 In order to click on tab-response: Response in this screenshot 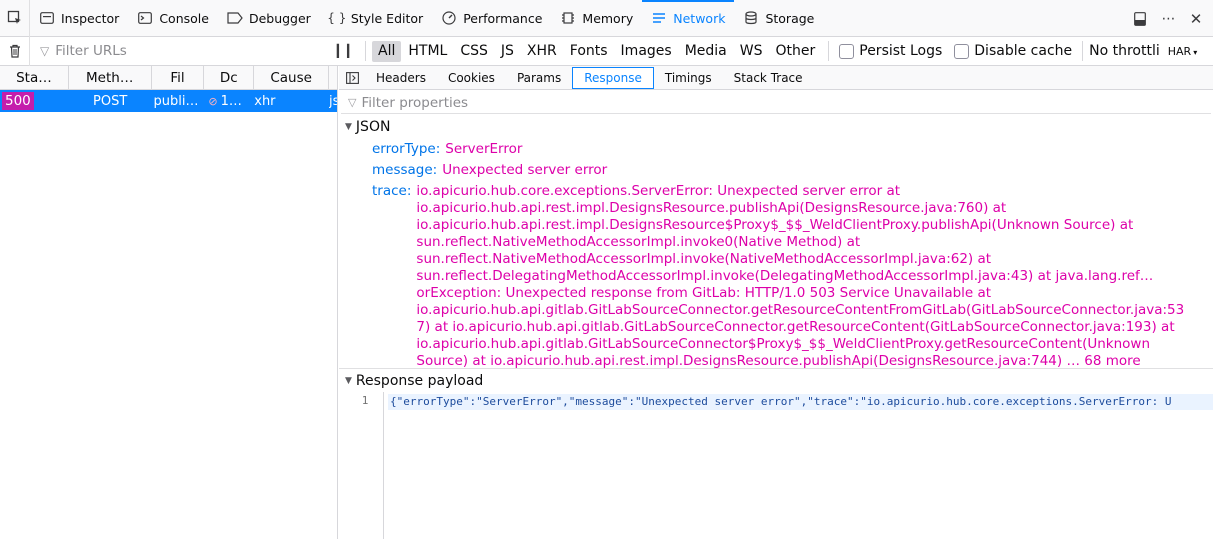, I will do `click(613, 77)`.